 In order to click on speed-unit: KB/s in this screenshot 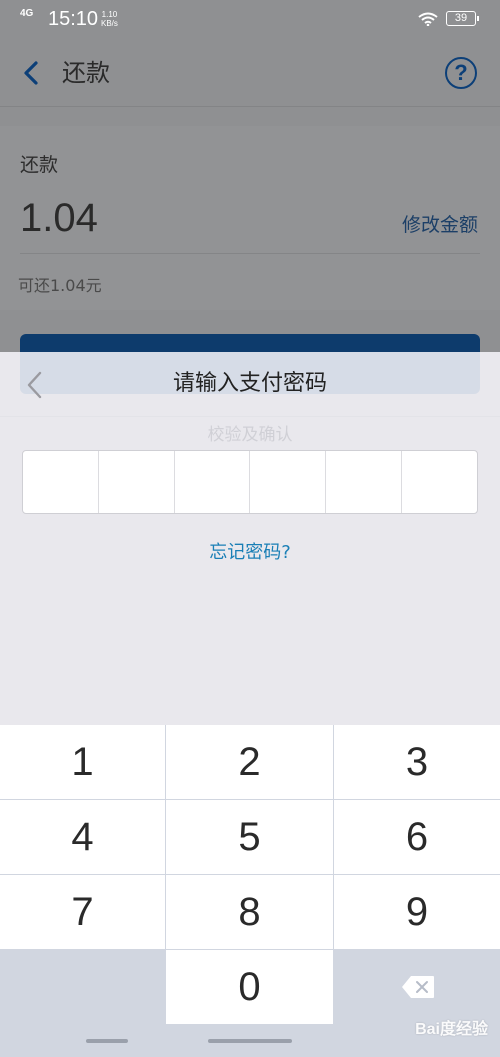, I will do `click(109, 23)`.